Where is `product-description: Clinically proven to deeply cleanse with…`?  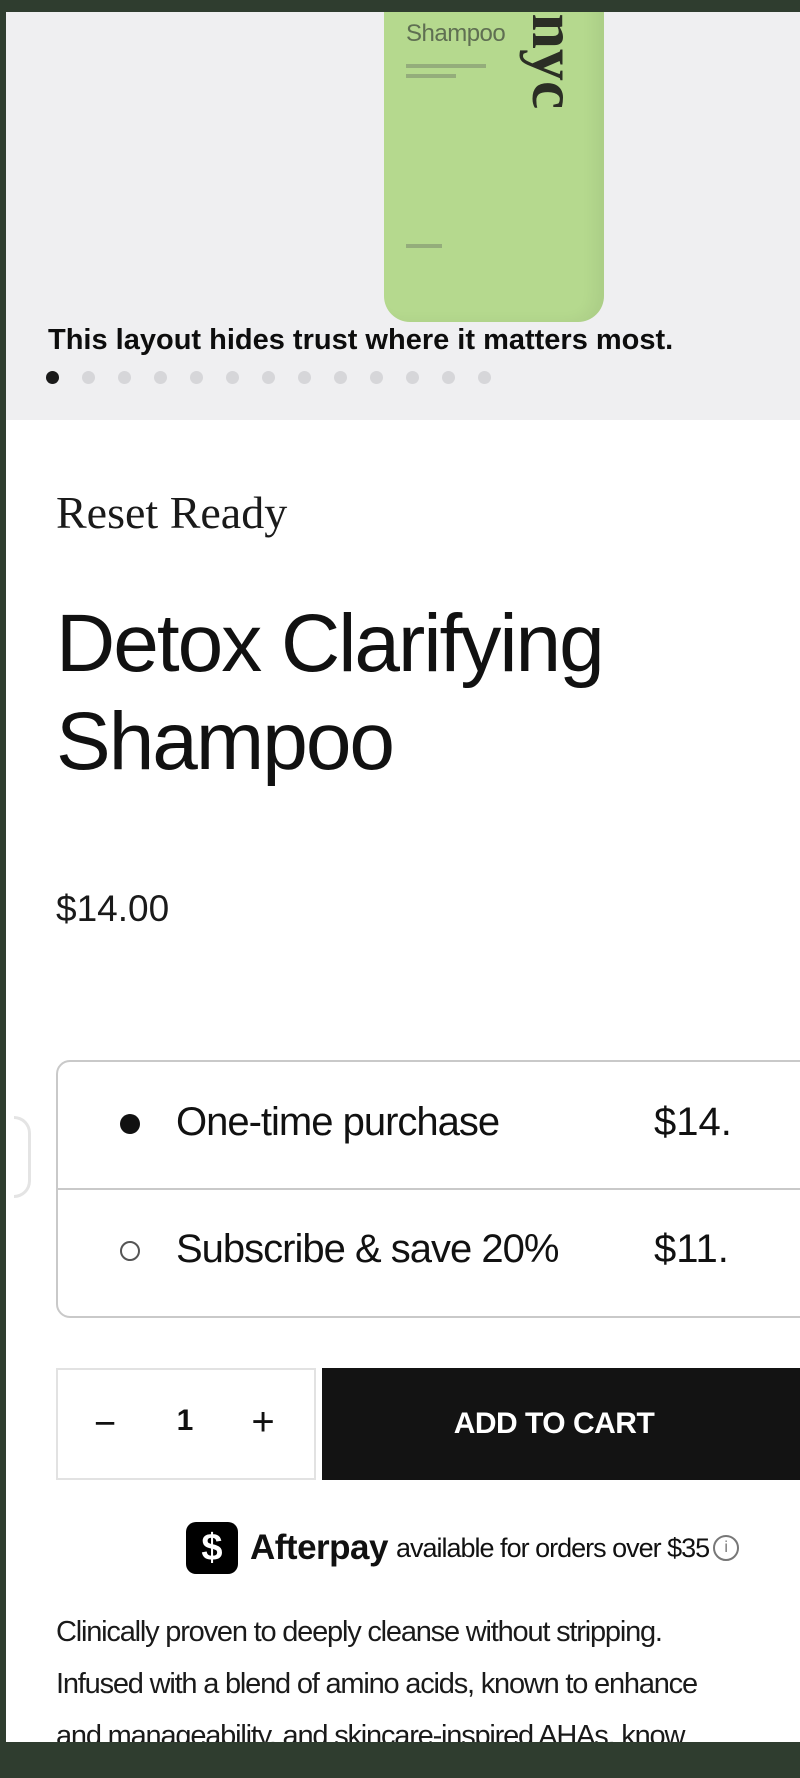
product-description: Clinically proven to deeply cleanse with… is located at coordinates (428, 1674).